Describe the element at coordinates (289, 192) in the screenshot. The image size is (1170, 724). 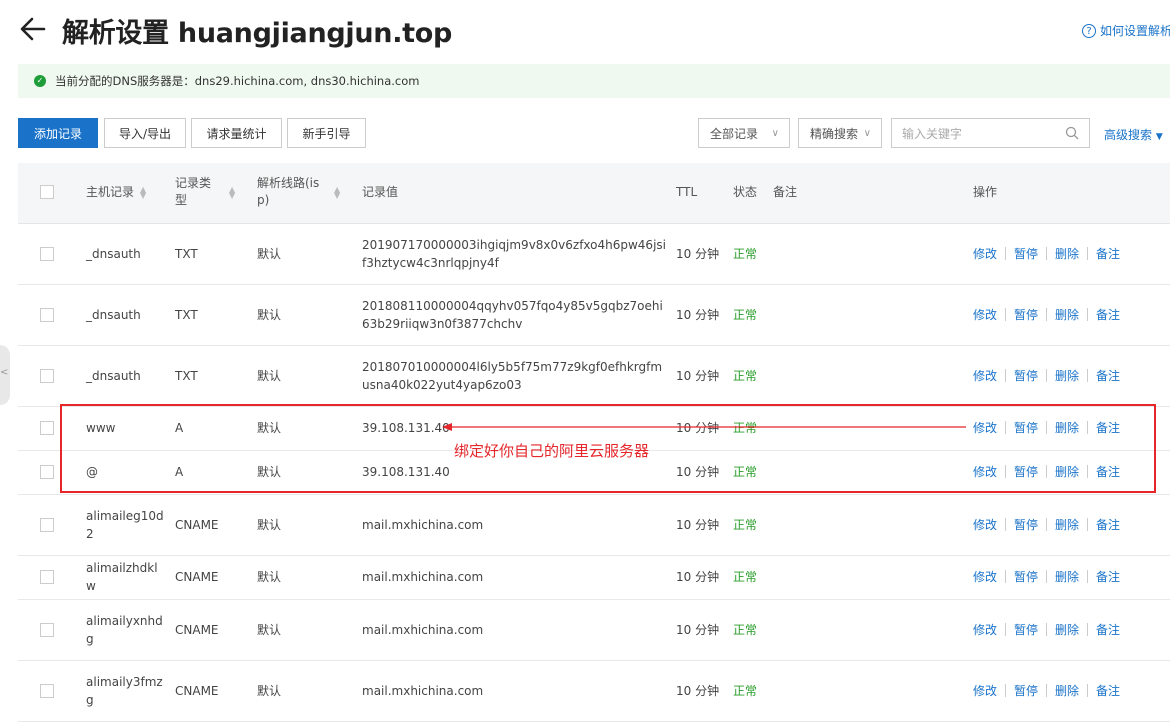
I see `header-line: 解析线路(isp)` at that location.